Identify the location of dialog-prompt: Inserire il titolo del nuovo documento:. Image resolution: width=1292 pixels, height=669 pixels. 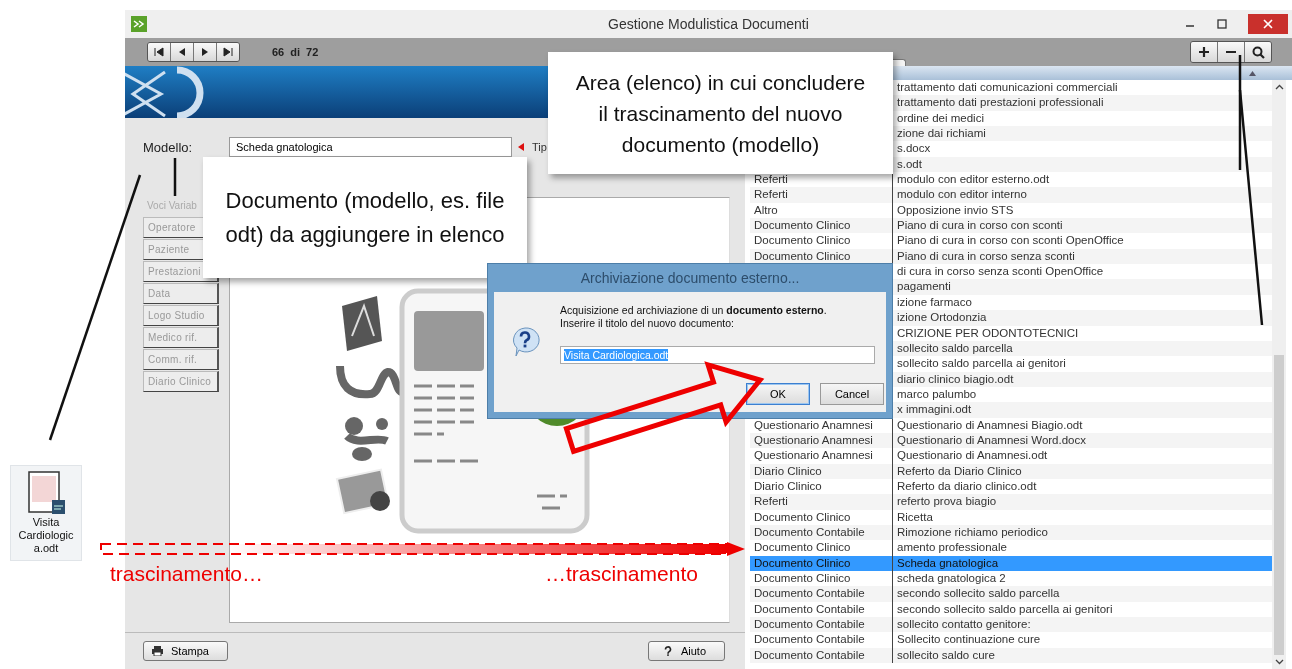
(647, 323).